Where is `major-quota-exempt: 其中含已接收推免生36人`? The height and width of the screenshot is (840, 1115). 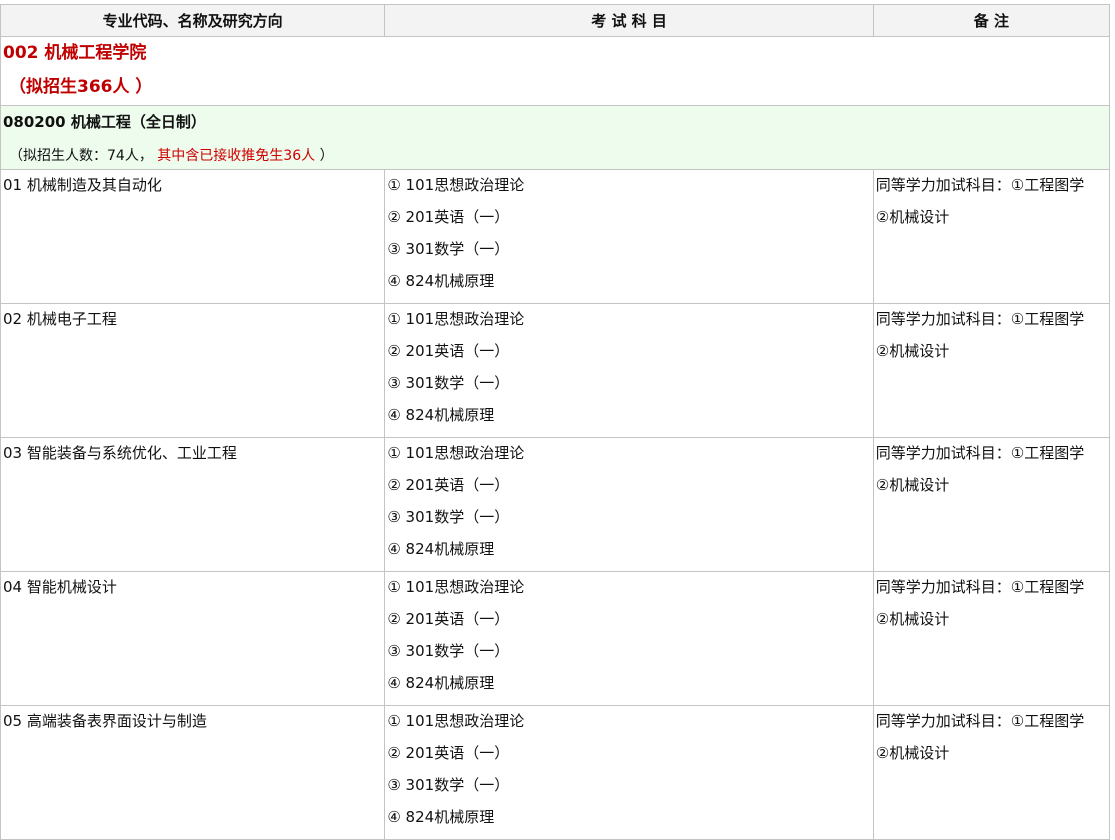
major-quota-exempt: 其中含已接收推免生36人 is located at coordinates (236, 156).